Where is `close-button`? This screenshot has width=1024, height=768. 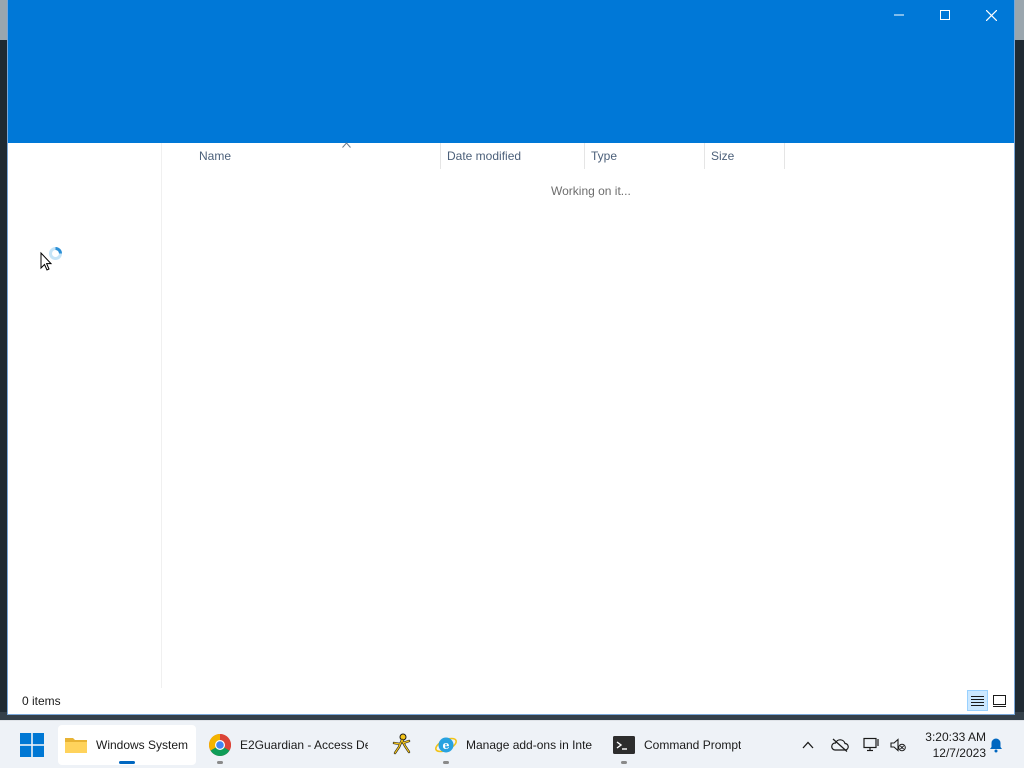
close-button is located at coordinates (991, 15).